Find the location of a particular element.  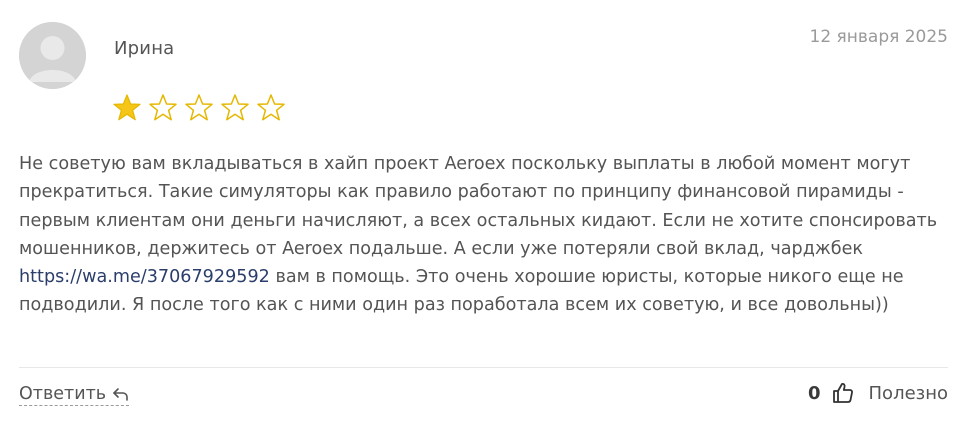

user-silhouette-icon is located at coordinates (52, 55).